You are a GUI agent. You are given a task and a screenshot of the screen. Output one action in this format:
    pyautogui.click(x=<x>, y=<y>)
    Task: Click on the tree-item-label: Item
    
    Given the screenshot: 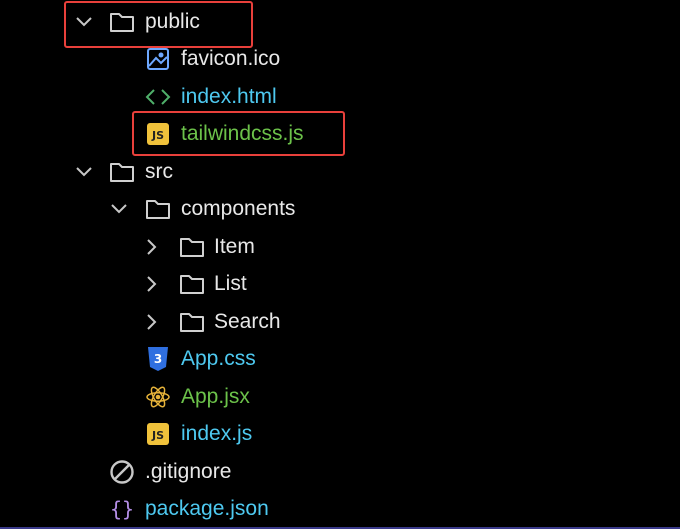 What is the action you would take?
    pyautogui.click(x=234, y=246)
    